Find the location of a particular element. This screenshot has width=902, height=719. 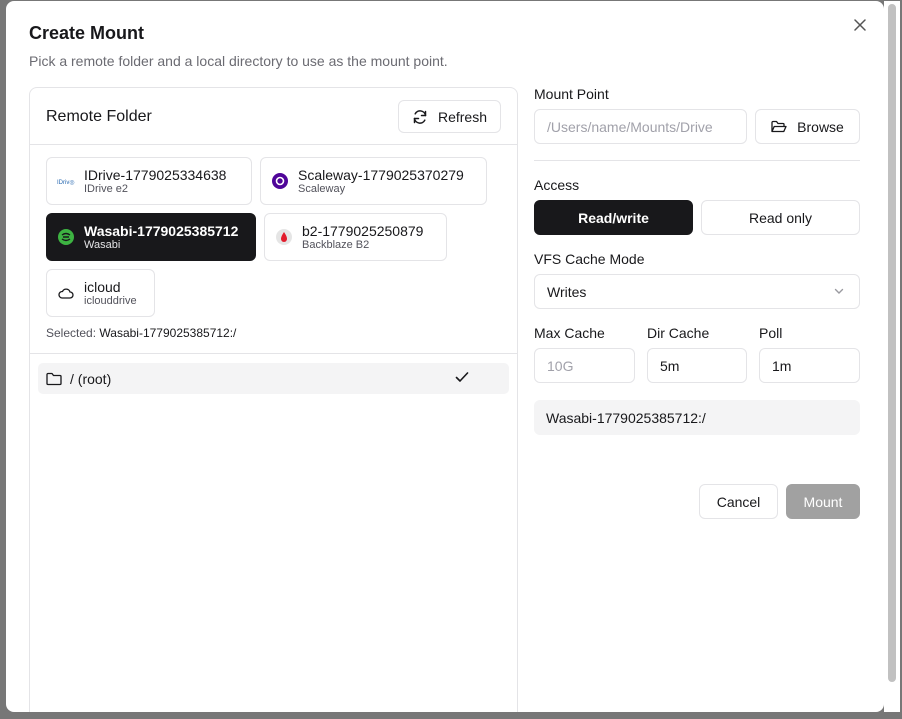

access-label: Access is located at coordinates (557, 185).